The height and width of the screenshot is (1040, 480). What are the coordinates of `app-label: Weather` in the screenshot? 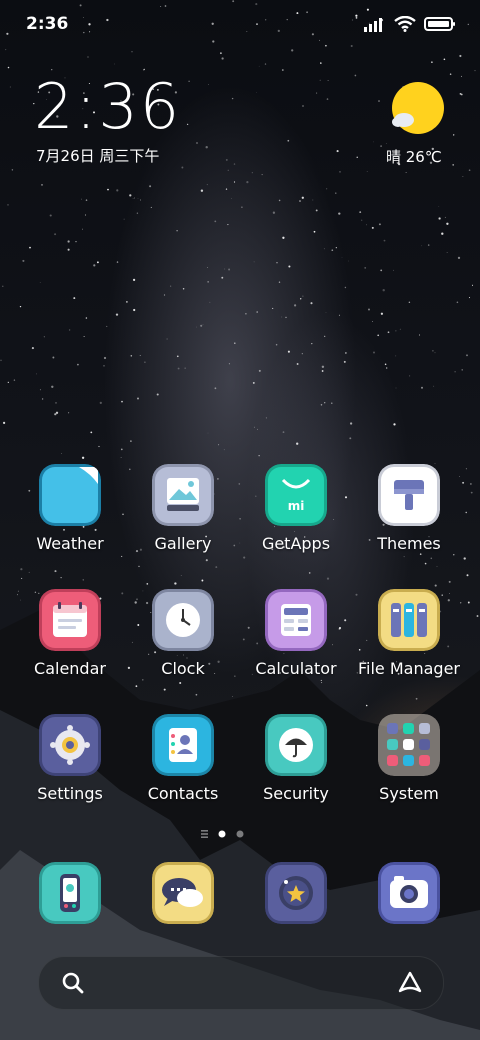 It's located at (70, 543).